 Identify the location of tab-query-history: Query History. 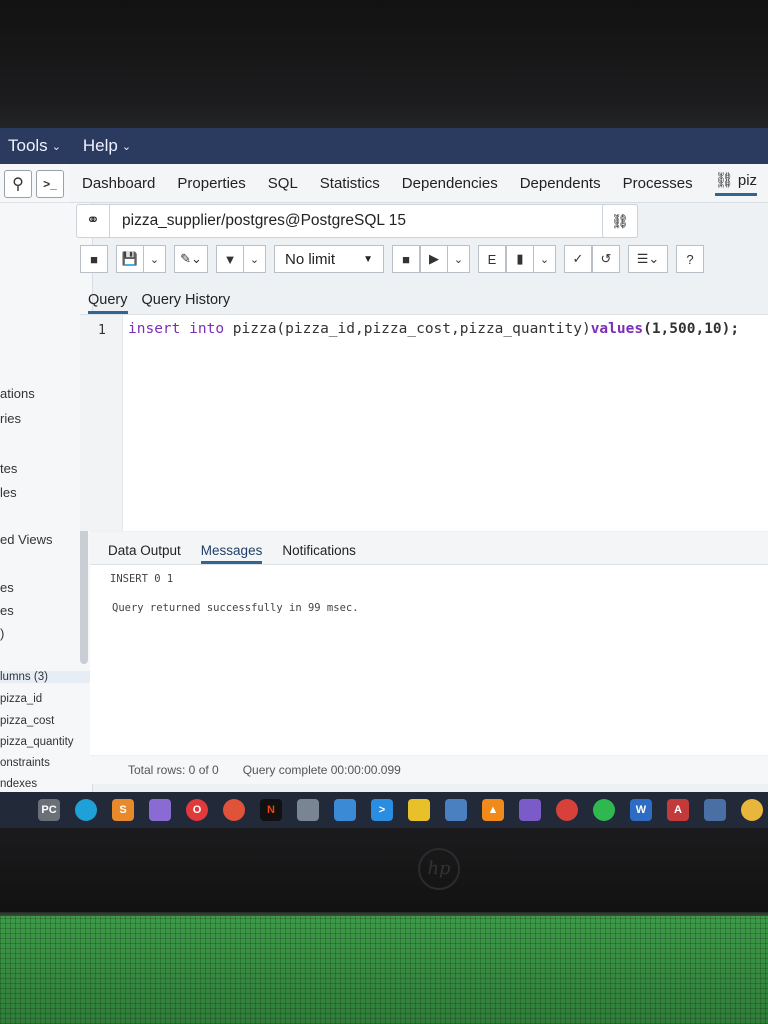
(186, 303).